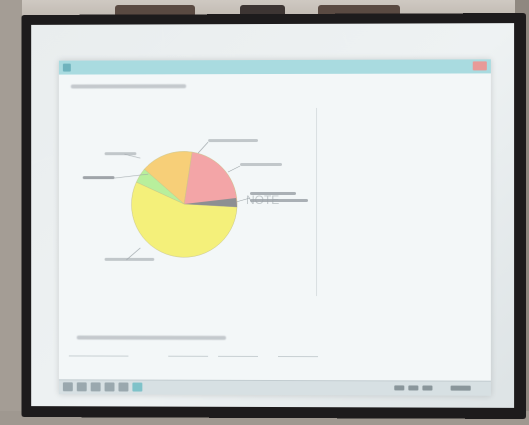 This screenshot has width=529, height=425. Describe the element at coordinates (137, 387) in the screenshot. I see `taskbar-app-active` at that location.